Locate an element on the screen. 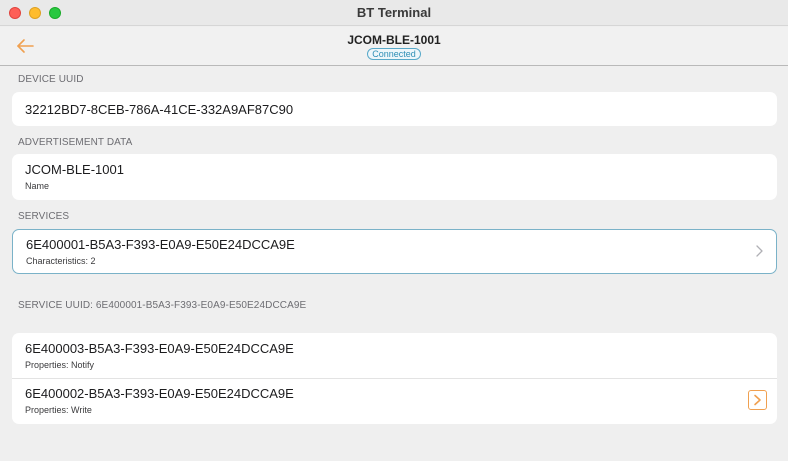 This screenshot has width=788, height=461. advertisement-data-card: JCOM-BLE-1001 Name is located at coordinates (394, 177).